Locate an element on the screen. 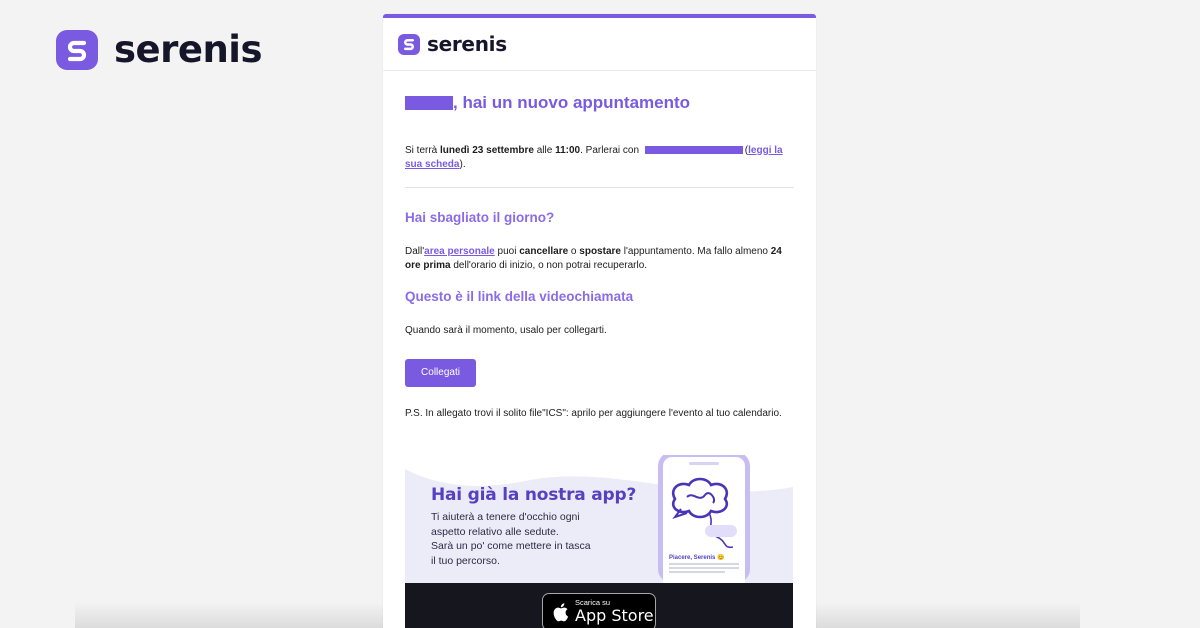 This screenshot has height=628, width=1200. appt-middle: alle is located at coordinates (544, 150).